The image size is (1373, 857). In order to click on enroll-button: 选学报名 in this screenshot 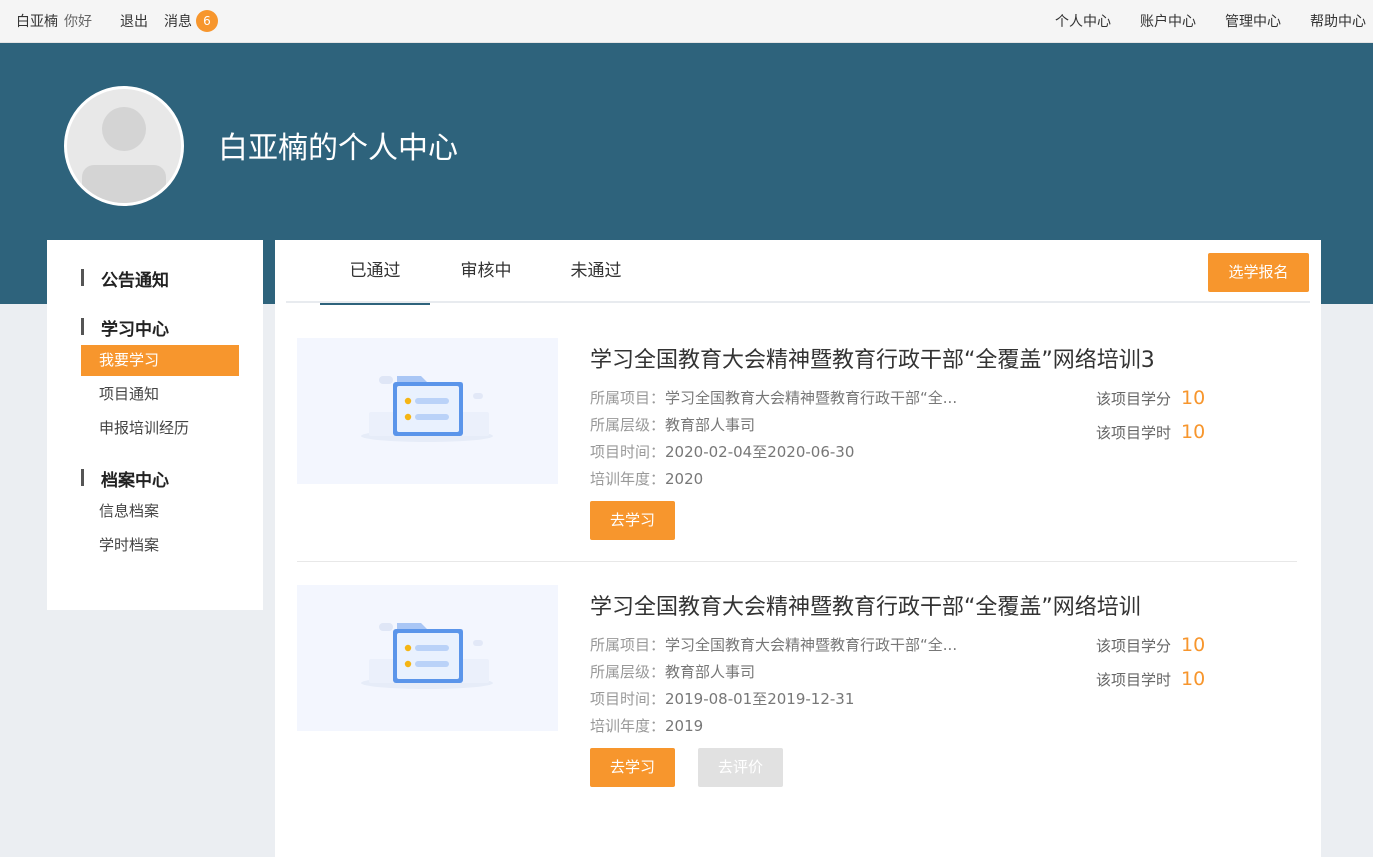, I will do `click(1258, 272)`.